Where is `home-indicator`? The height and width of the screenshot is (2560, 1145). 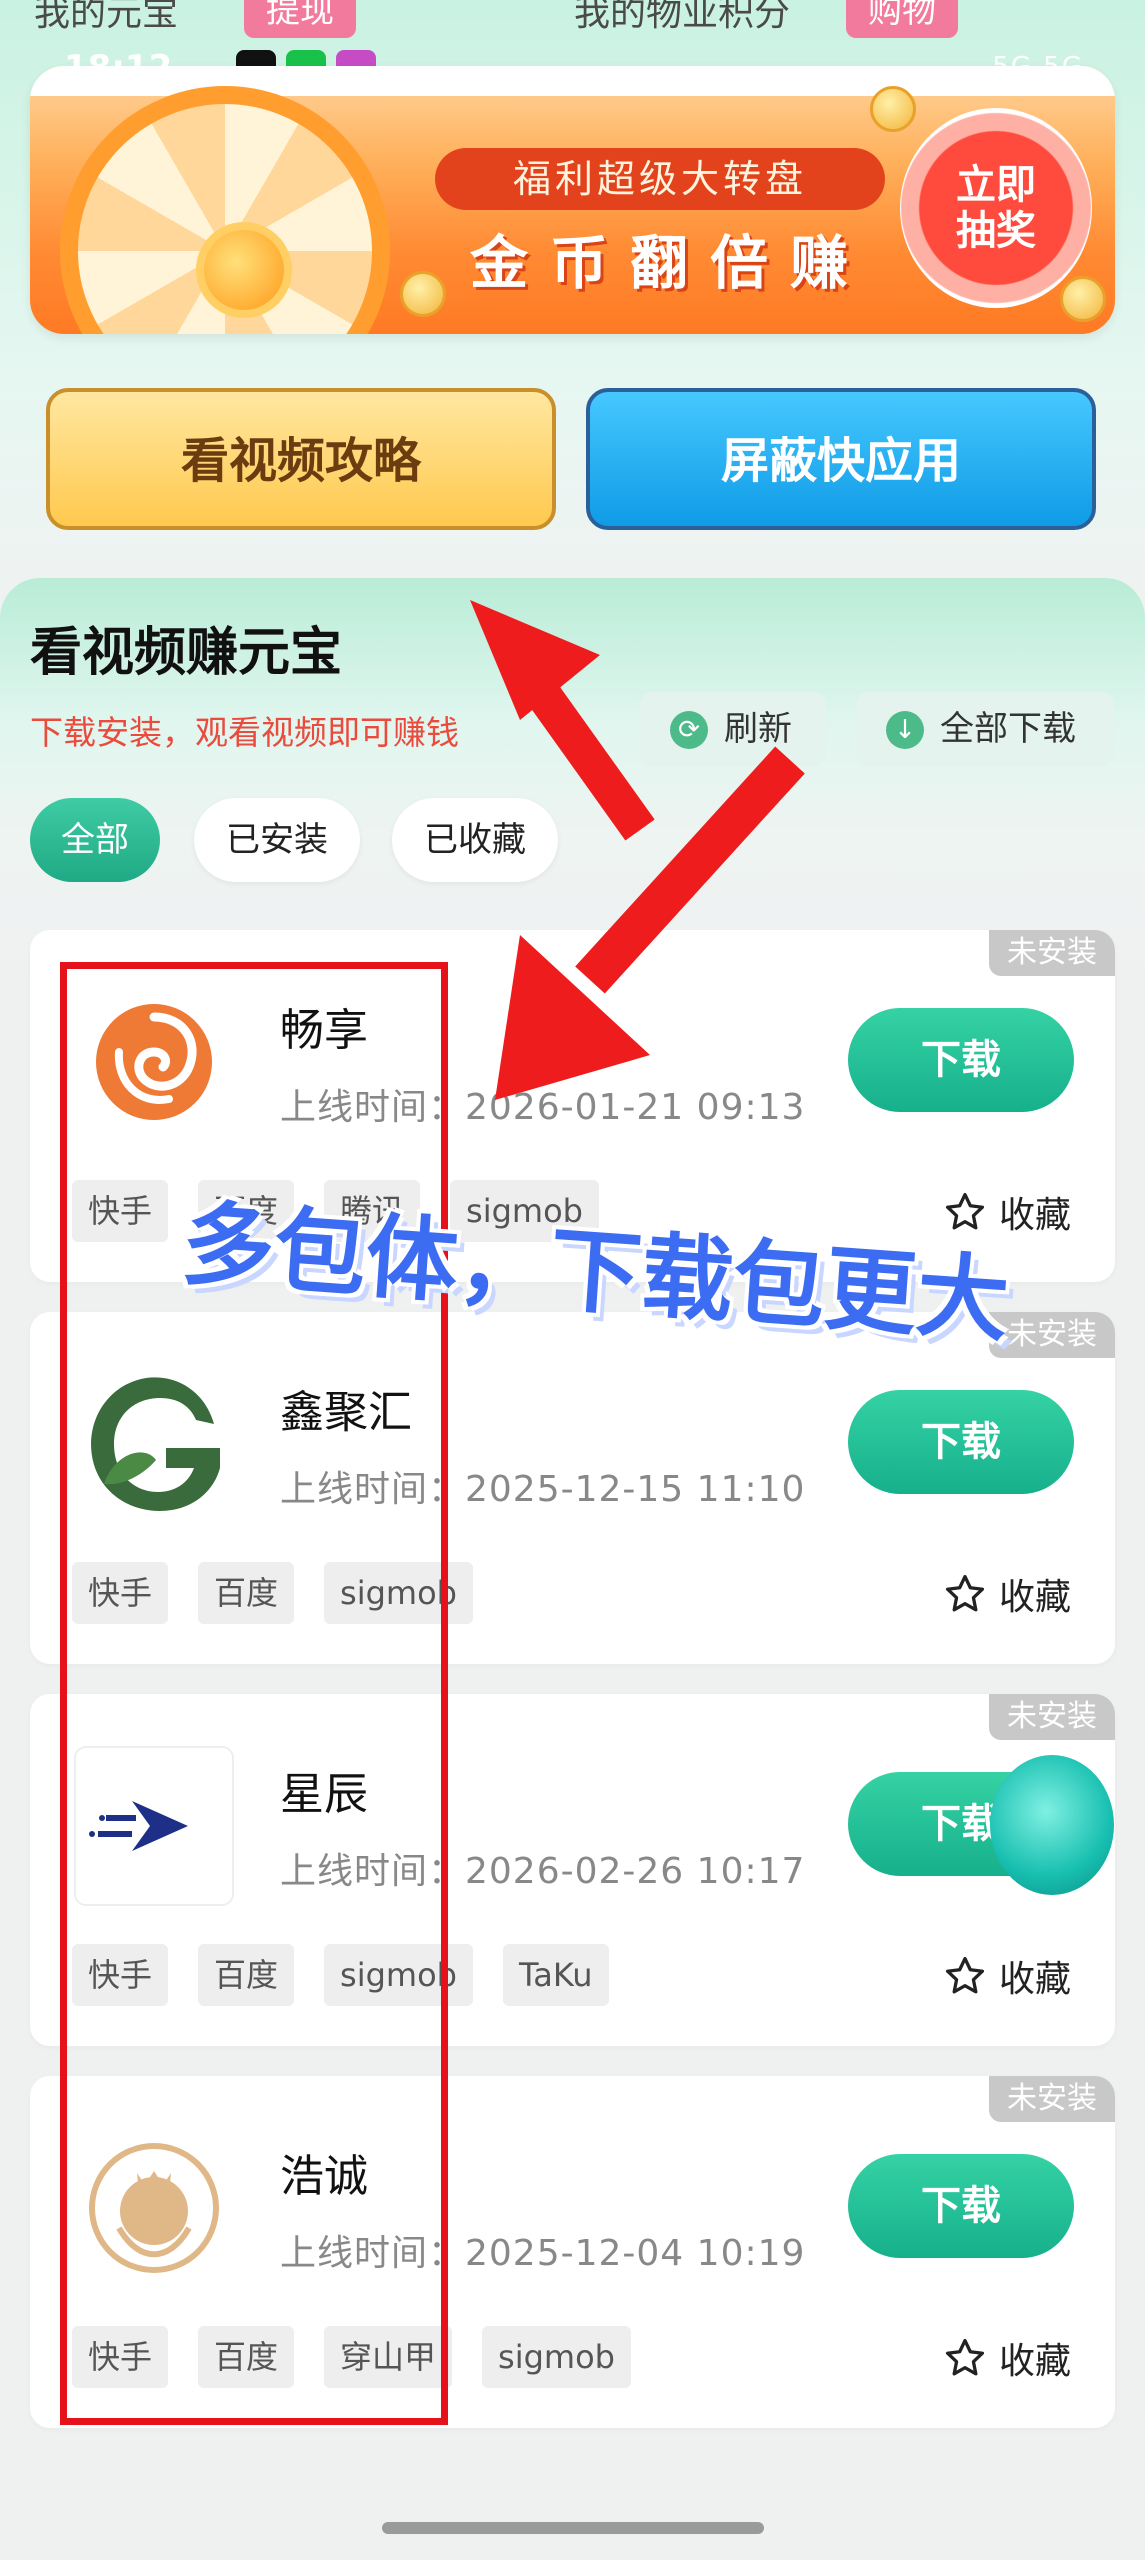
home-indicator is located at coordinates (573, 2528).